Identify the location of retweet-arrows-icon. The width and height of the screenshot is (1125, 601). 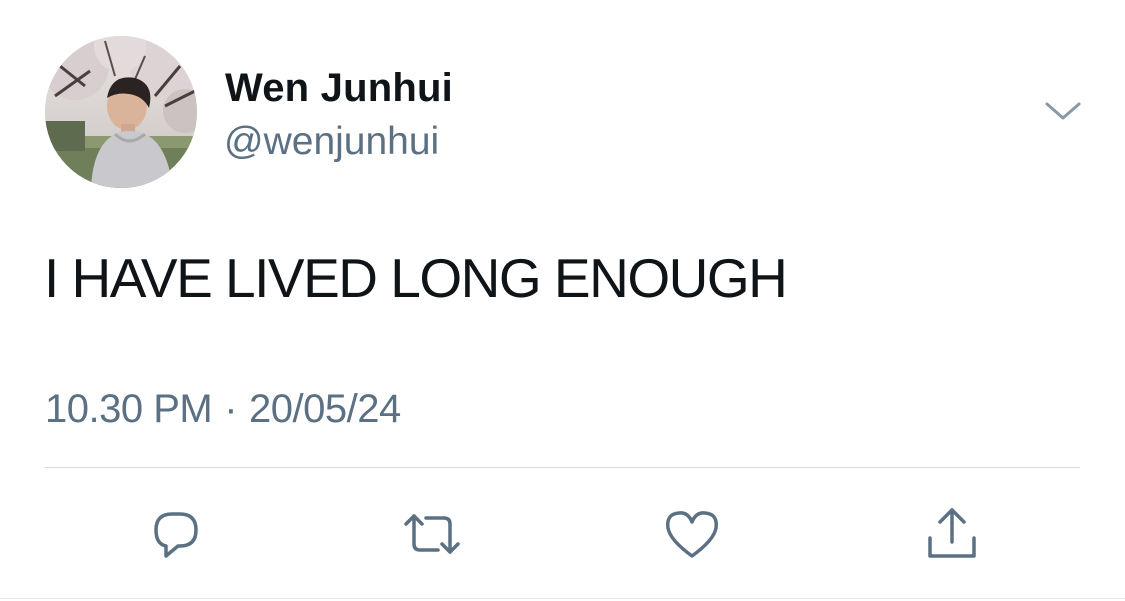
(432, 534).